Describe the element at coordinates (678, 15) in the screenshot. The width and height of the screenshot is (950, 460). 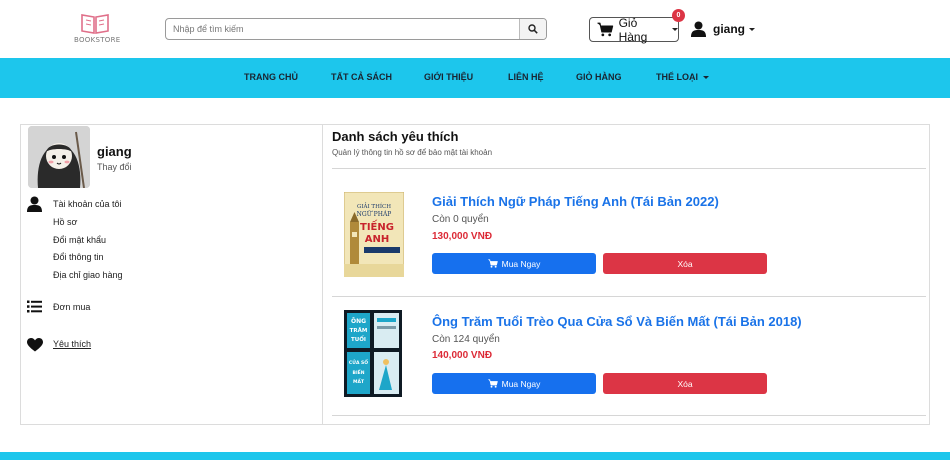
I see `cart-count-badge: 0` at that location.